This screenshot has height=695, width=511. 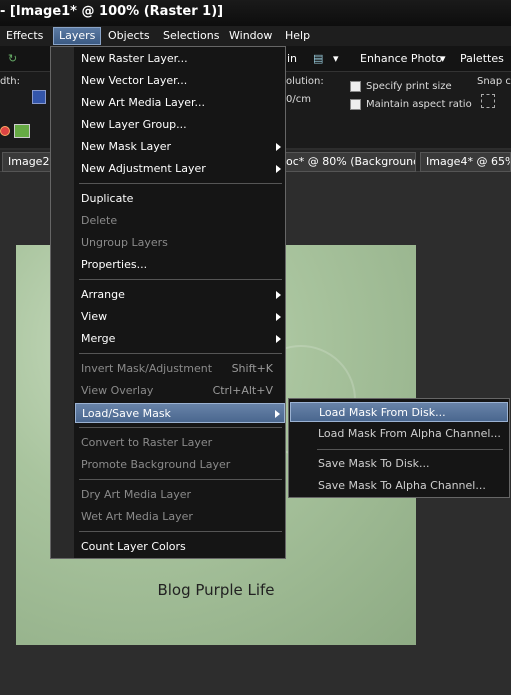 What do you see at coordinates (136, 494) in the screenshot?
I see `menu-item-dry-art-media: Dry Art Media Layer` at bounding box center [136, 494].